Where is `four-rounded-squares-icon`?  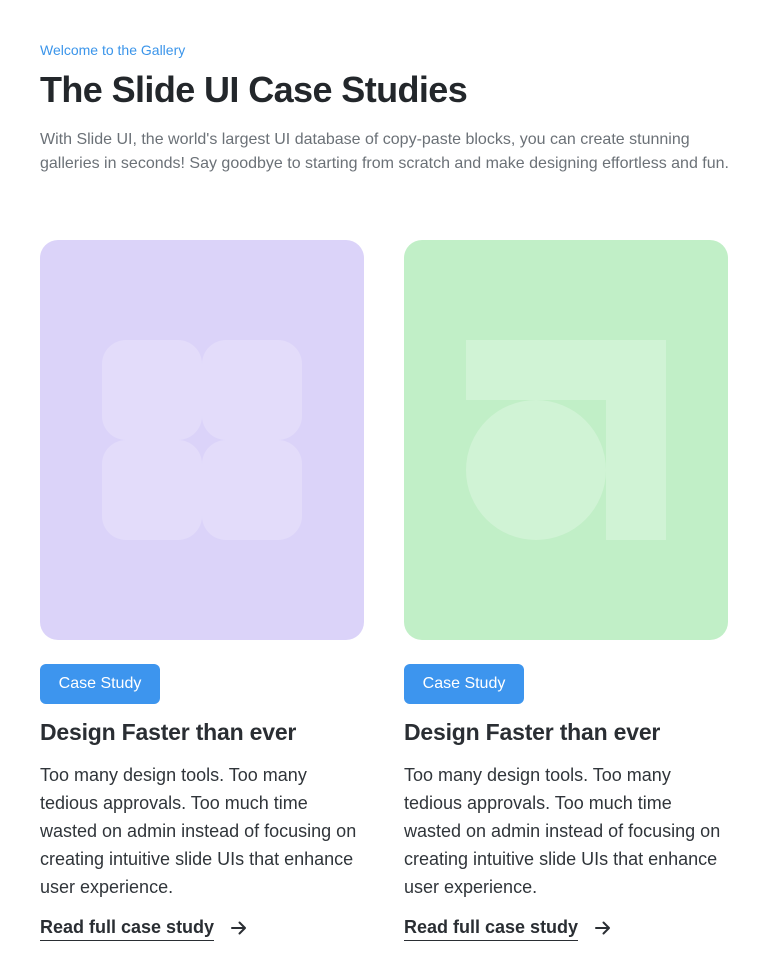
four-rounded-squares-icon is located at coordinates (202, 440).